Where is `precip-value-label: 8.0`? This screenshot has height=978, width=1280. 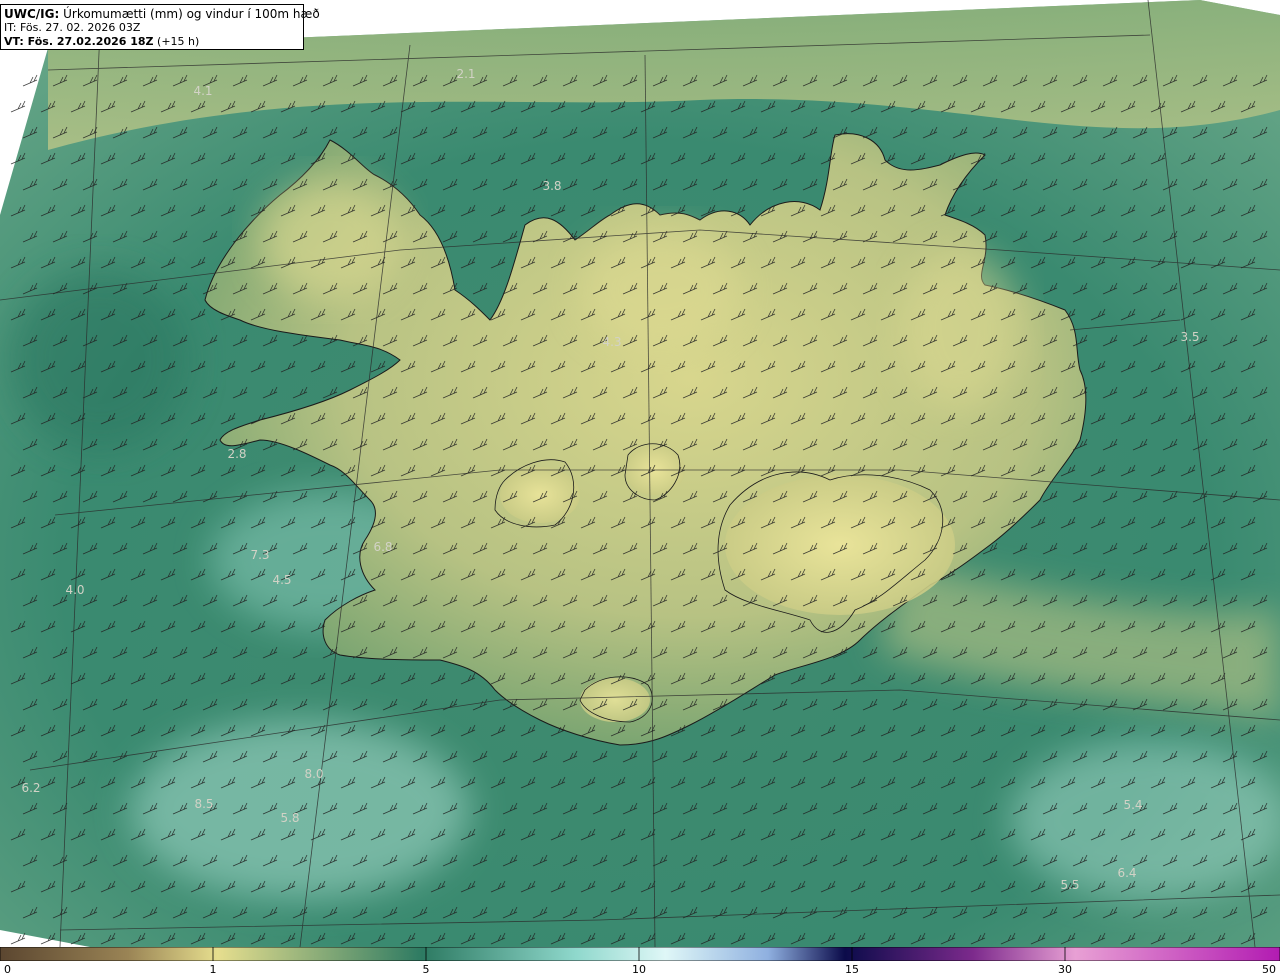
precip-value-label: 8.0 is located at coordinates (313, 774).